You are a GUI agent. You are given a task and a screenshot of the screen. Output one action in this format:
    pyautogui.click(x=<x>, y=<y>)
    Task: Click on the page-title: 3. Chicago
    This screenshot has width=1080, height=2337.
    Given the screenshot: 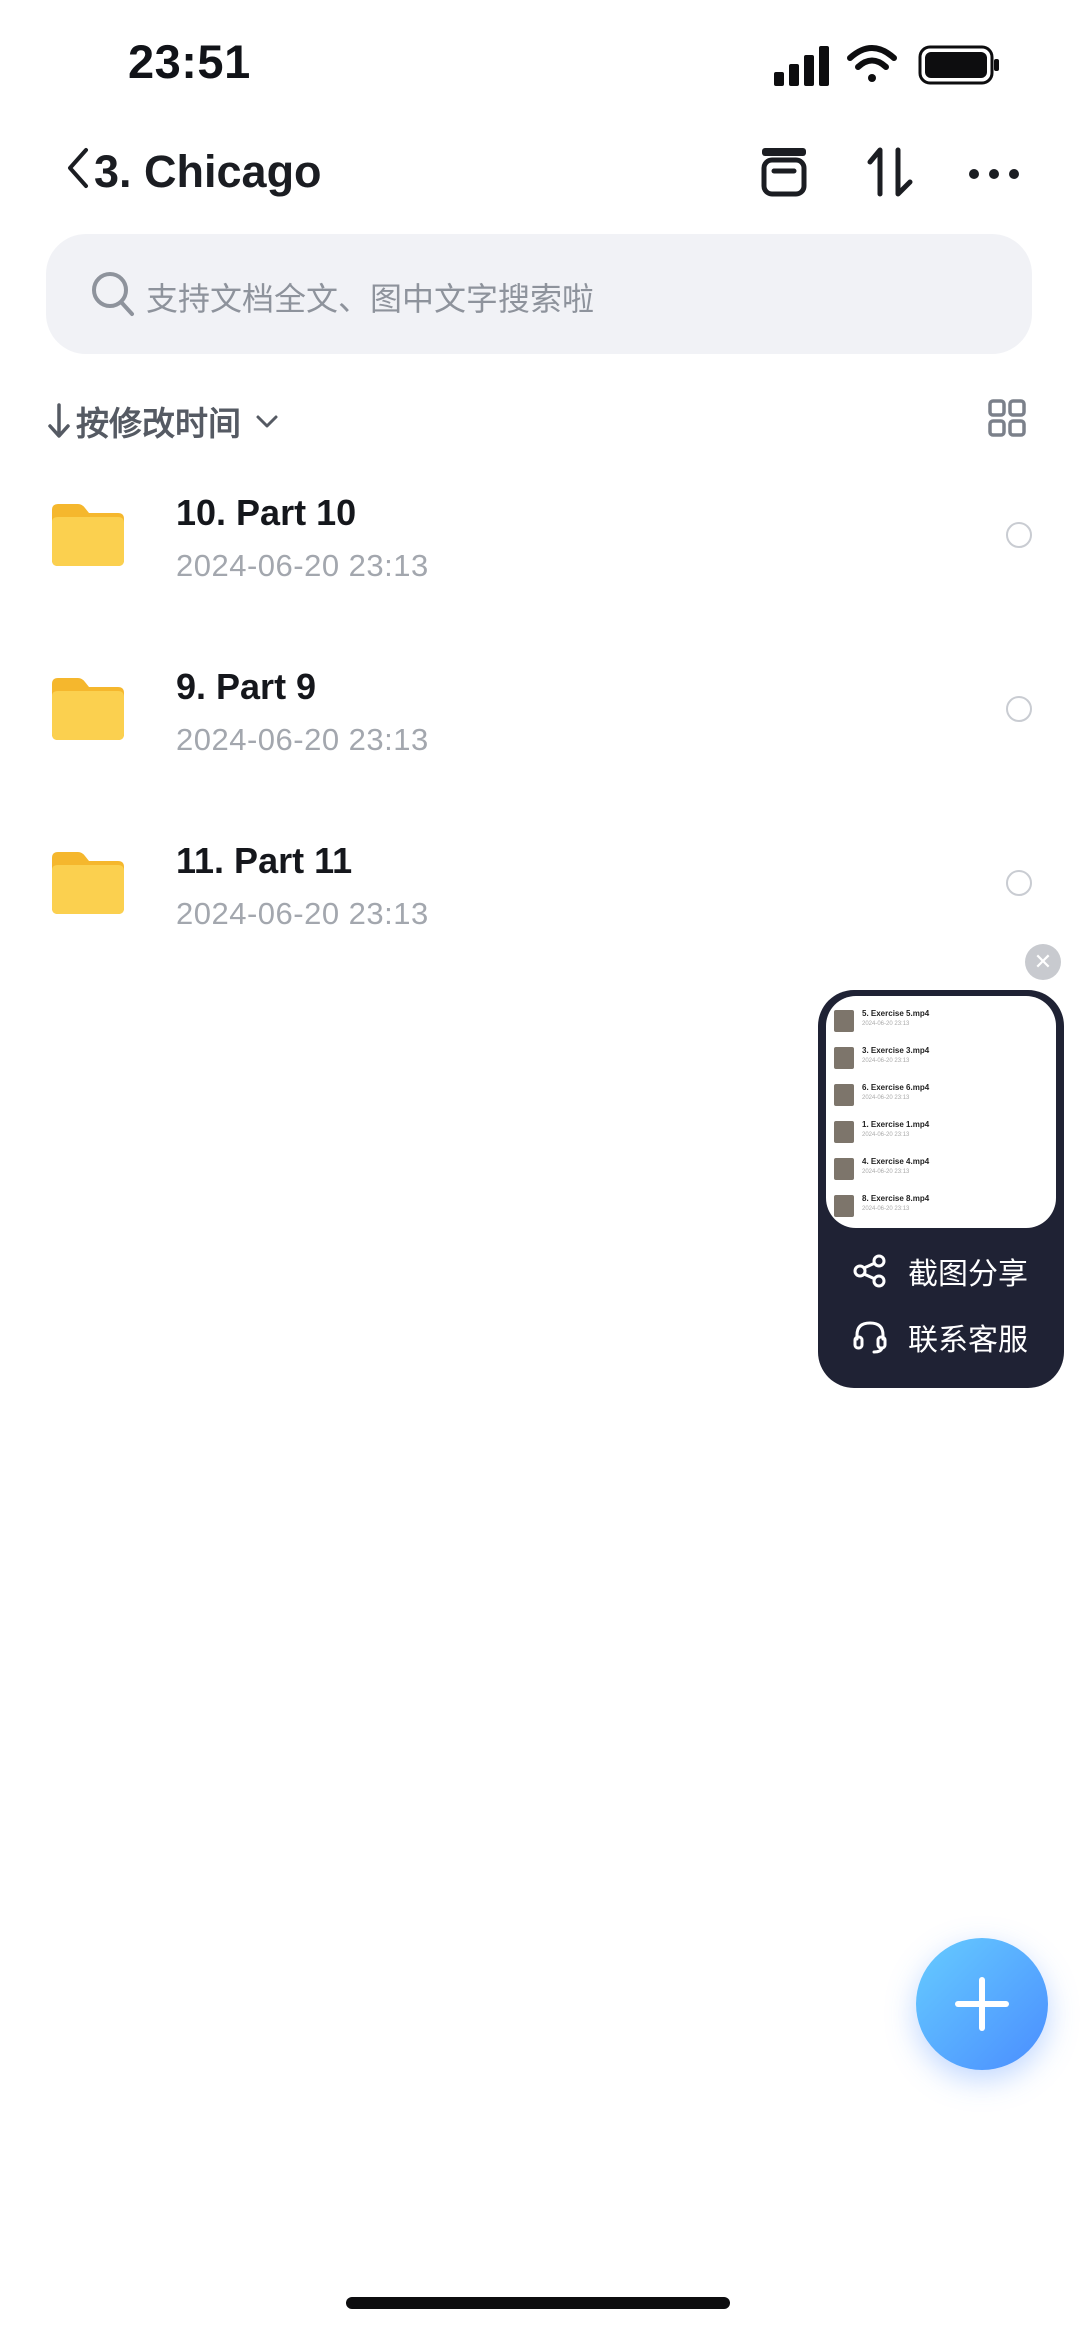 What is the action you would take?
    pyautogui.click(x=208, y=171)
    